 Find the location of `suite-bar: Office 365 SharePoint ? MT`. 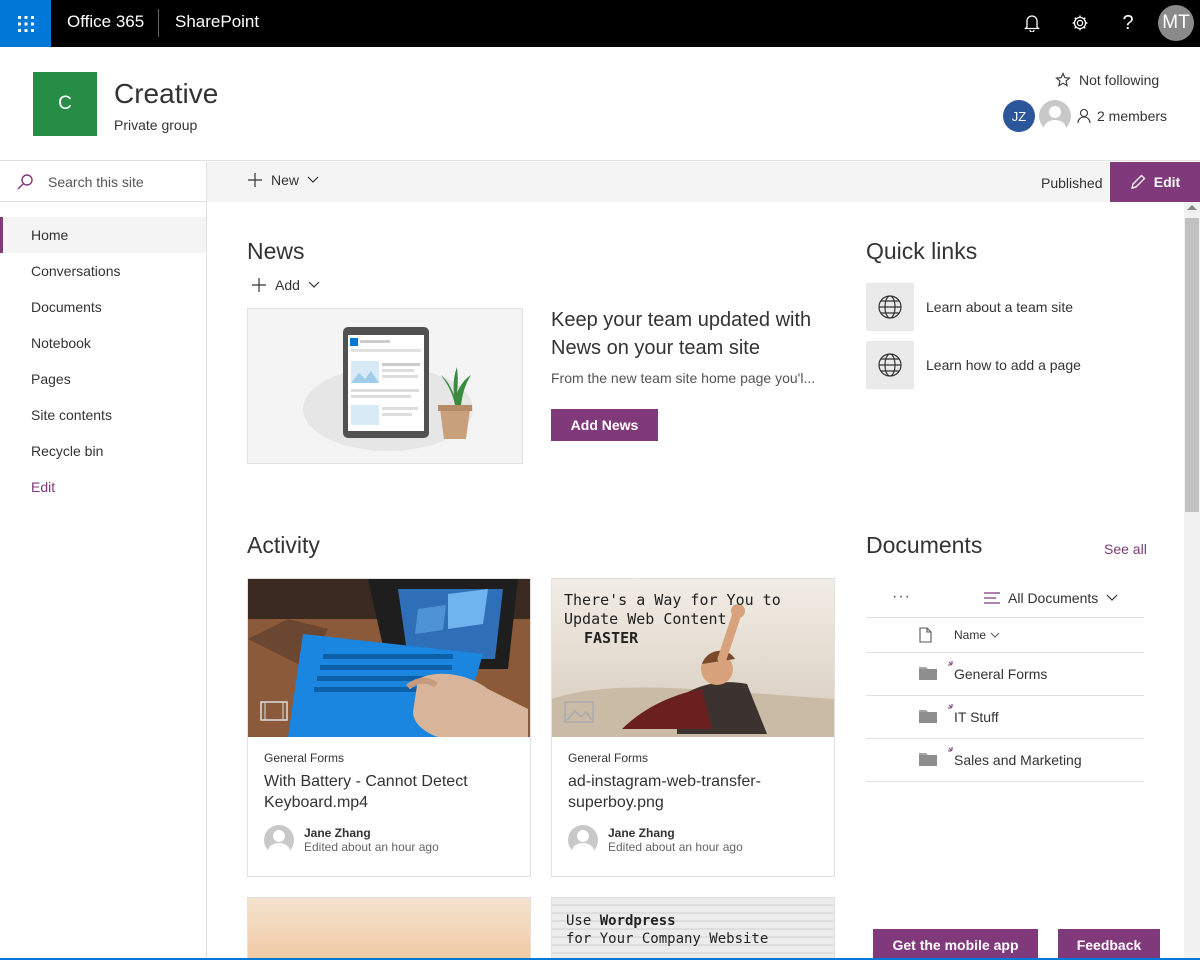

suite-bar: Office 365 SharePoint ? MT is located at coordinates (600, 23).